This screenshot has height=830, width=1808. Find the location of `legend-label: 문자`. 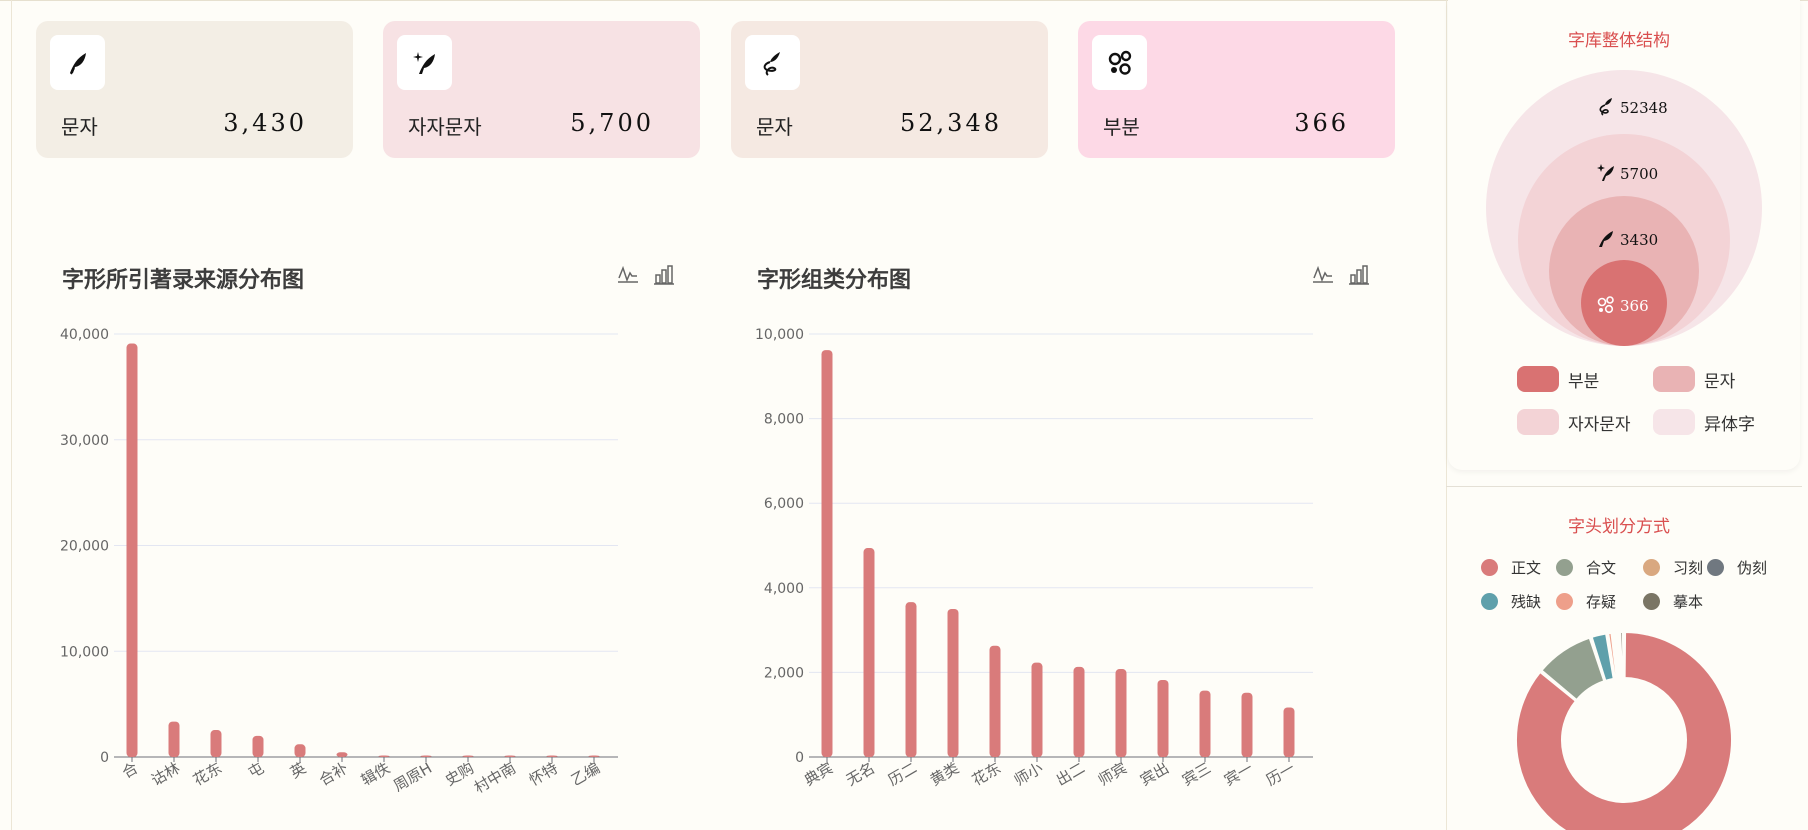

legend-label: 문자 is located at coordinates (1720, 381).